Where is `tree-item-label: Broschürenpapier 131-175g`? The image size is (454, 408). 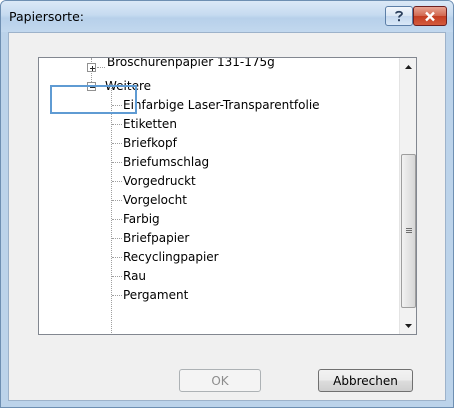
tree-item-label: Broschürenpapier 131-175g is located at coordinates (191, 63).